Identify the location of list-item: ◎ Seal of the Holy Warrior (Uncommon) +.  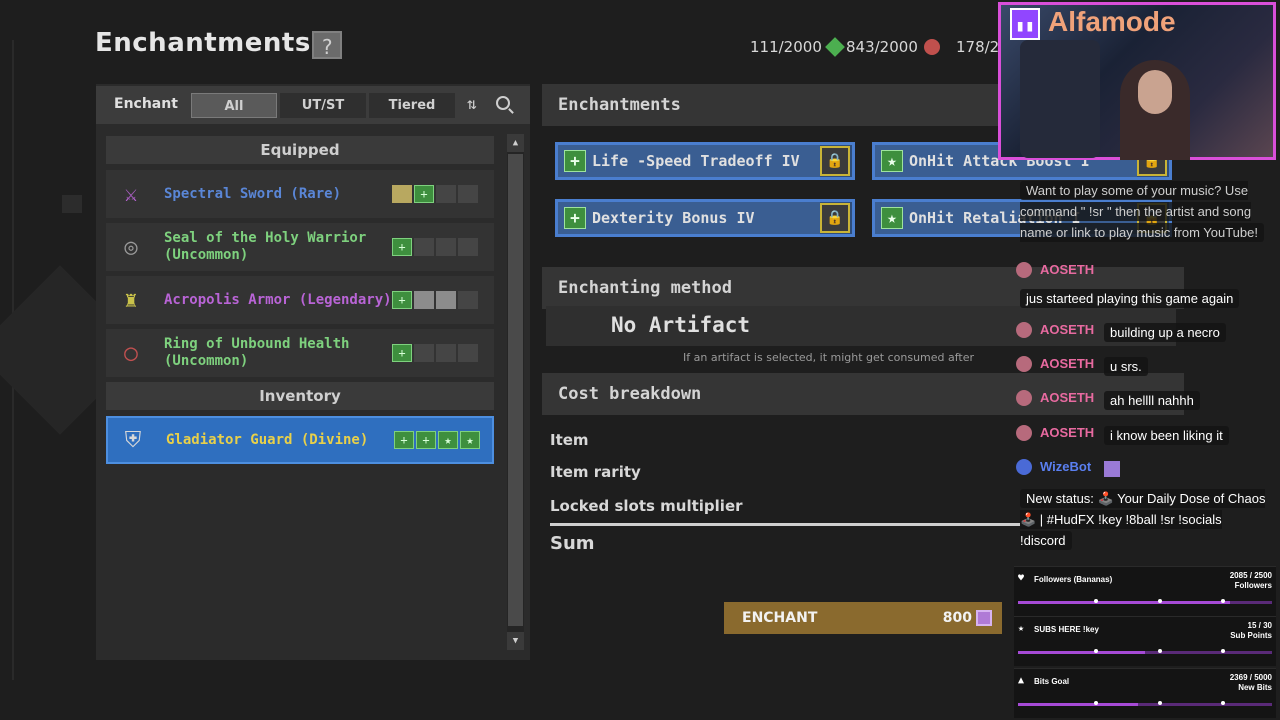
(300, 247).